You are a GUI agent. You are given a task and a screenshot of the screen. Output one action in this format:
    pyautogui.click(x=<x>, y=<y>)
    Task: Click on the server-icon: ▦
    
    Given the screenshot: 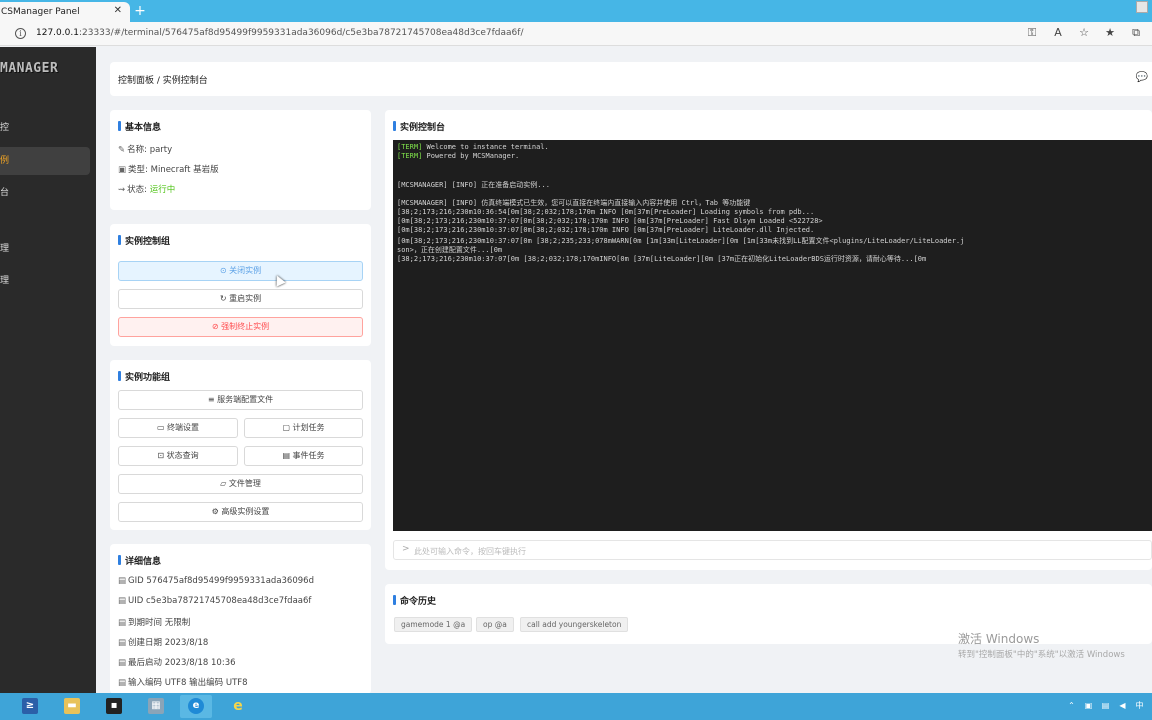 What is the action you would take?
    pyautogui.click(x=156, y=706)
    